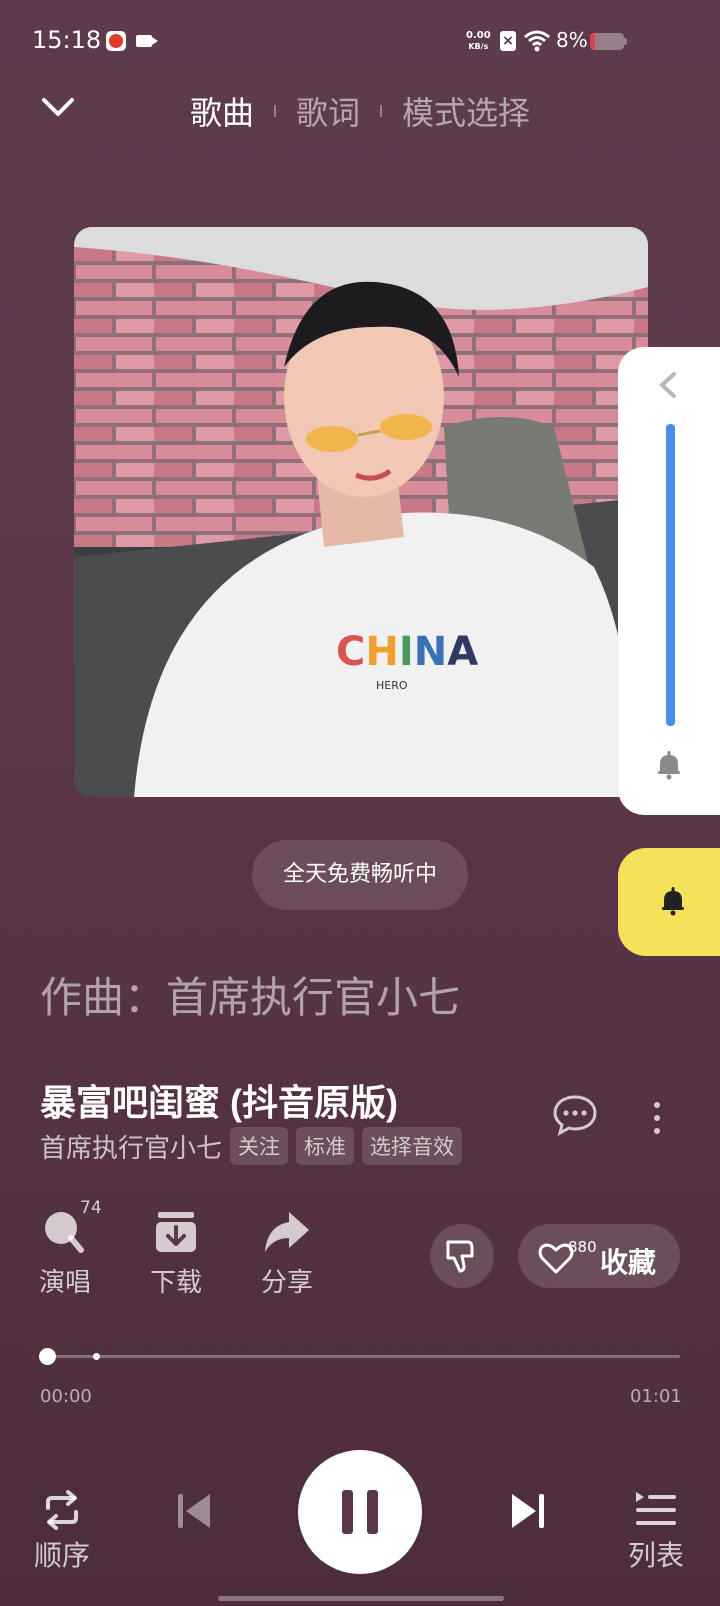  What do you see at coordinates (392, 685) in the screenshot?
I see `shirt-subtext: HERO` at bounding box center [392, 685].